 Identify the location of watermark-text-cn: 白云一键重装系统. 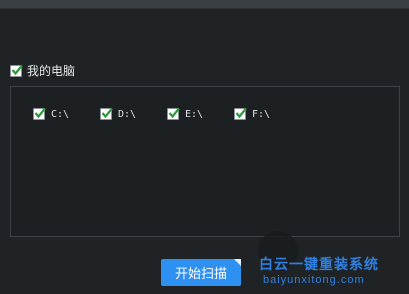
(319, 265).